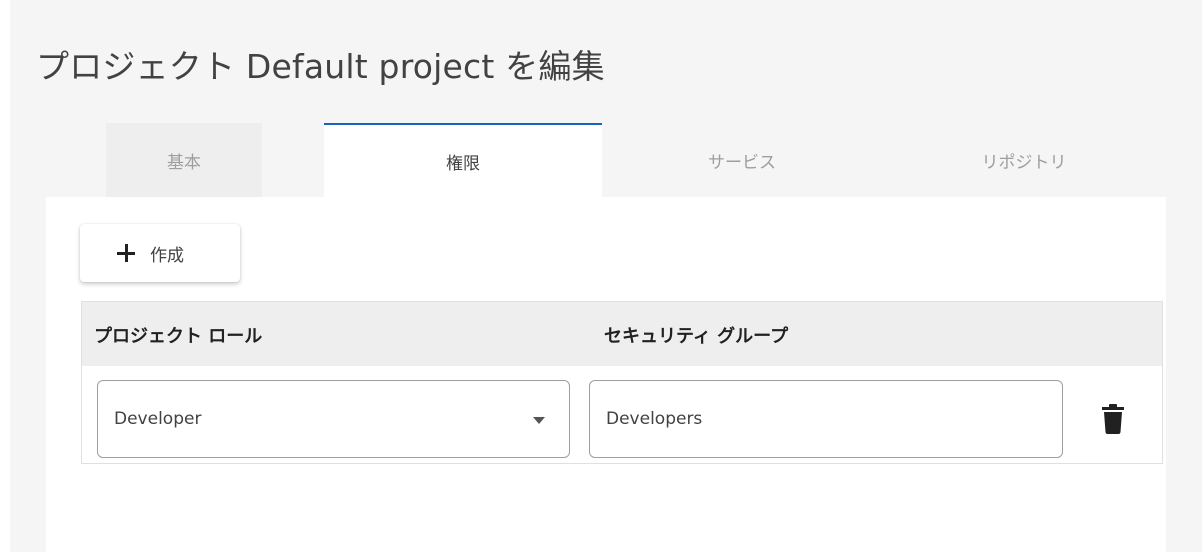 This screenshot has width=1202, height=552. Describe the element at coordinates (333, 419) in the screenshot. I see `project-role-select: Developer` at that location.